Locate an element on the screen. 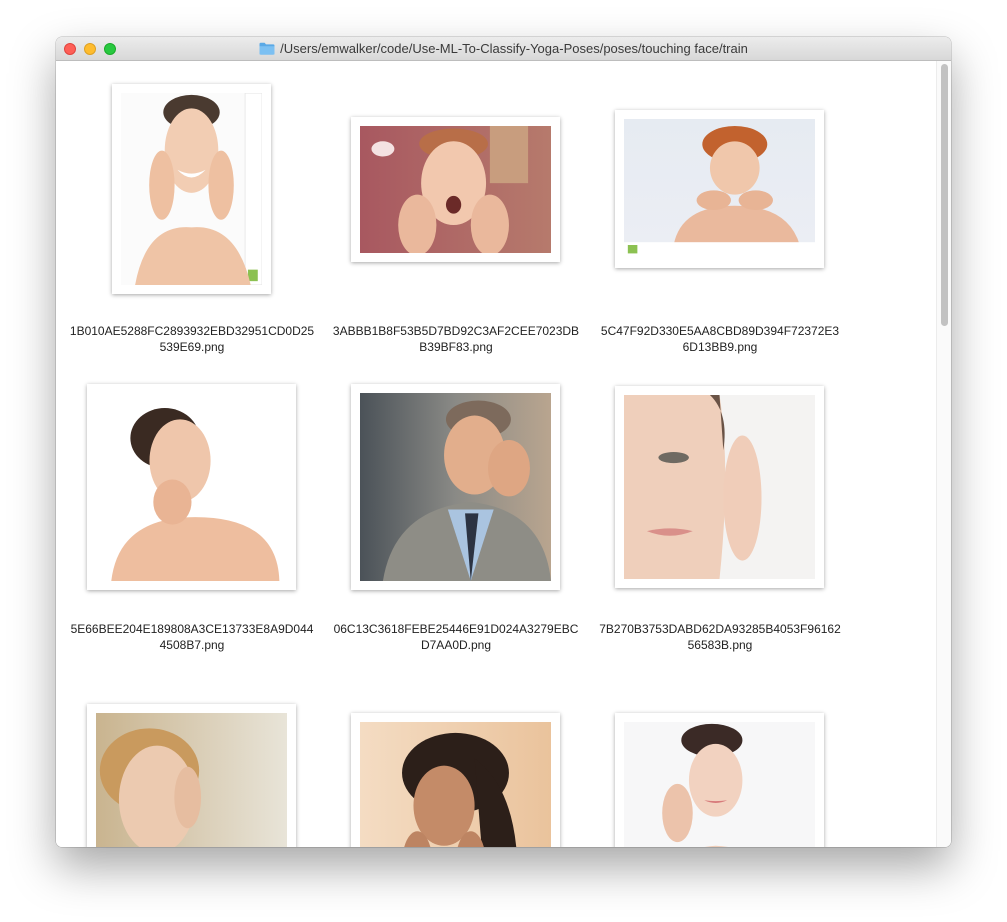 This screenshot has width=1007, height=922. photo-woman-looking-up is located at coordinates (191, 780).